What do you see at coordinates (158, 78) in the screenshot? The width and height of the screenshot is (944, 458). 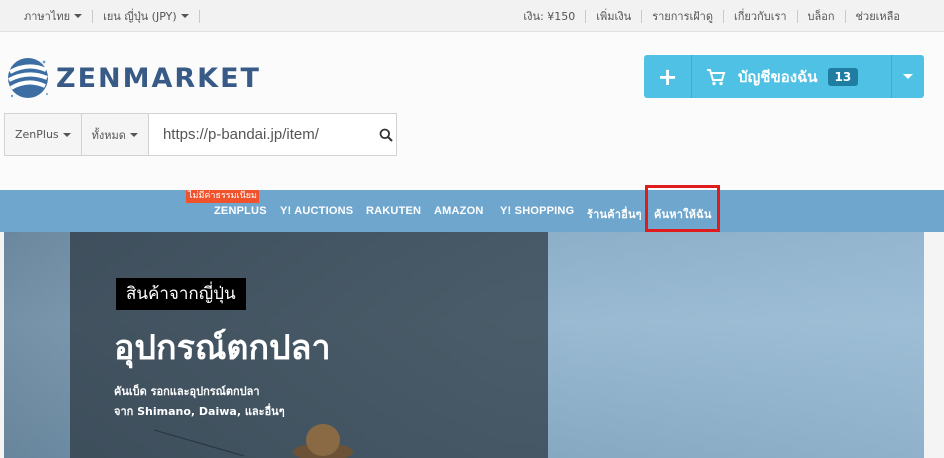 I see `logo-text: ZENMARKET` at bounding box center [158, 78].